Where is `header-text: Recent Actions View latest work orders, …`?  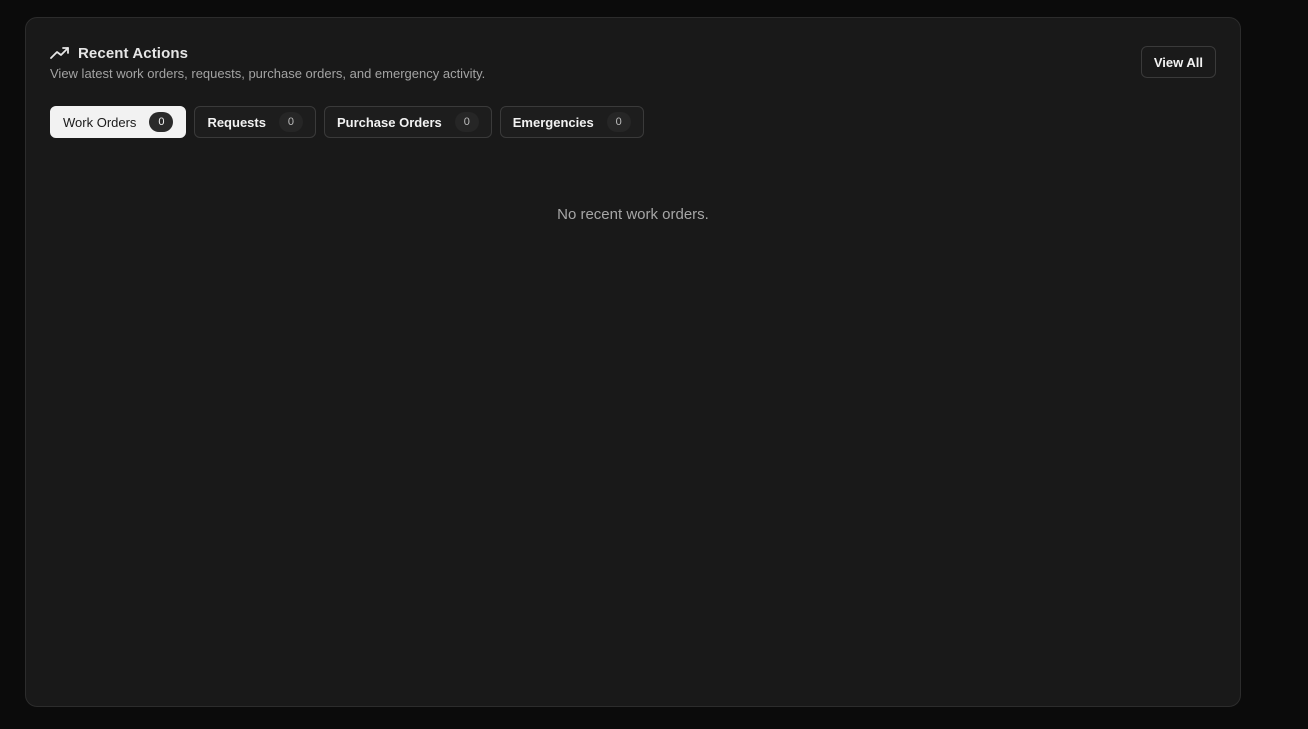
header-text: Recent Actions View latest work orders, … is located at coordinates (268, 63).